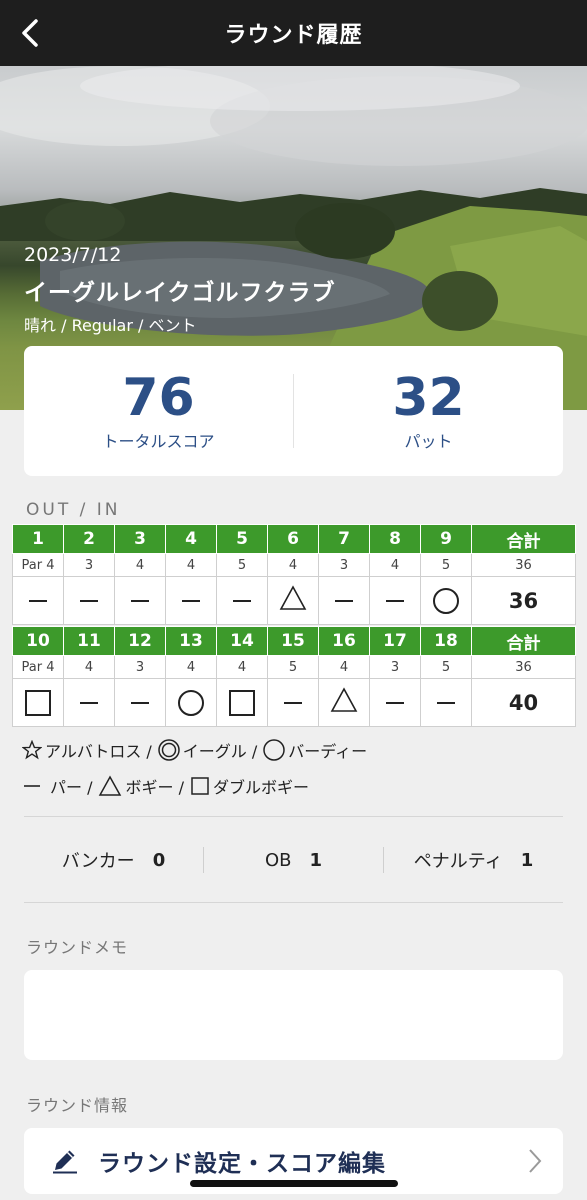 This screenshot has height=1200, width=587. Describe the element at coordinates (344, 641) in the screenshot. I see `hole-number-cell: 16` at that location.